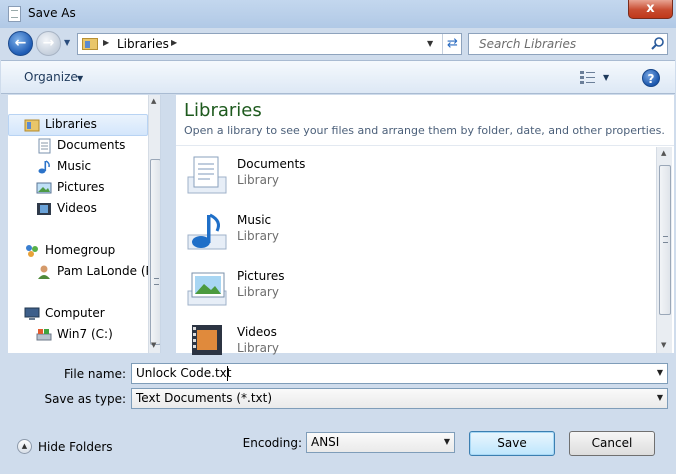 The height and width of the screenshot is (474, 676). Describe the element at coordinates (24, 446) in the screenshot. I see `collapse-icon: ▲` at that location.